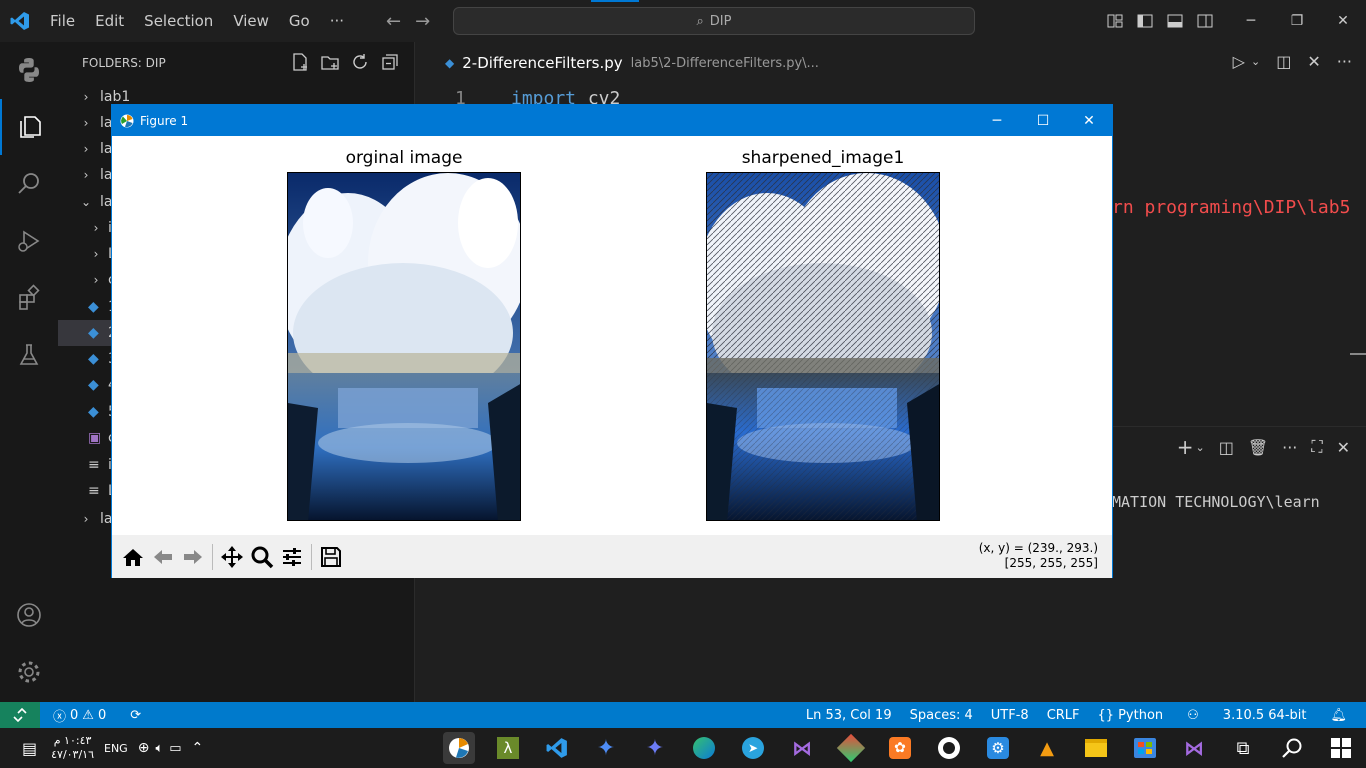  Describe the element at coordinates (198, 748) in the screenshot. I see `show-hidden-icons-chevron-icon: ⌃` at that location.